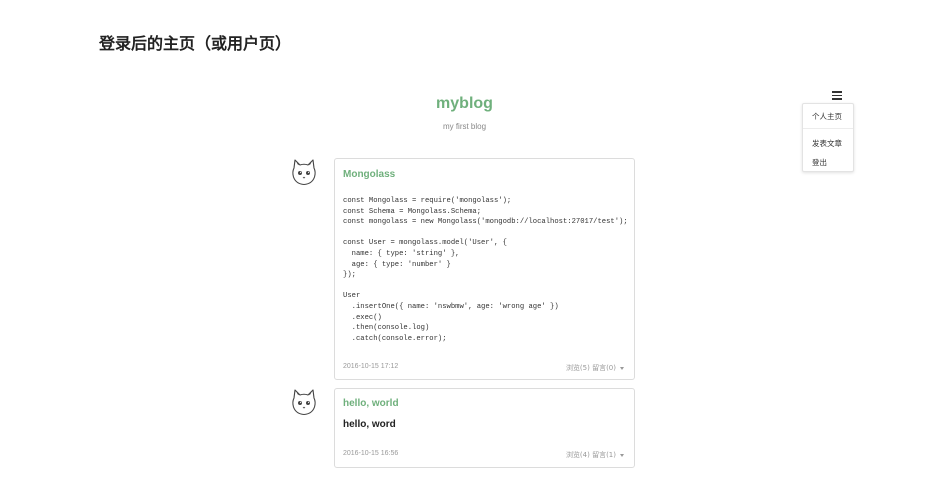 The width and height of the screenshot is (929, 483). Describe the element at coordinates (590, 368) in the screenshot. I see `post-stats-text: 浏览(5) 留言(0)` at that location.